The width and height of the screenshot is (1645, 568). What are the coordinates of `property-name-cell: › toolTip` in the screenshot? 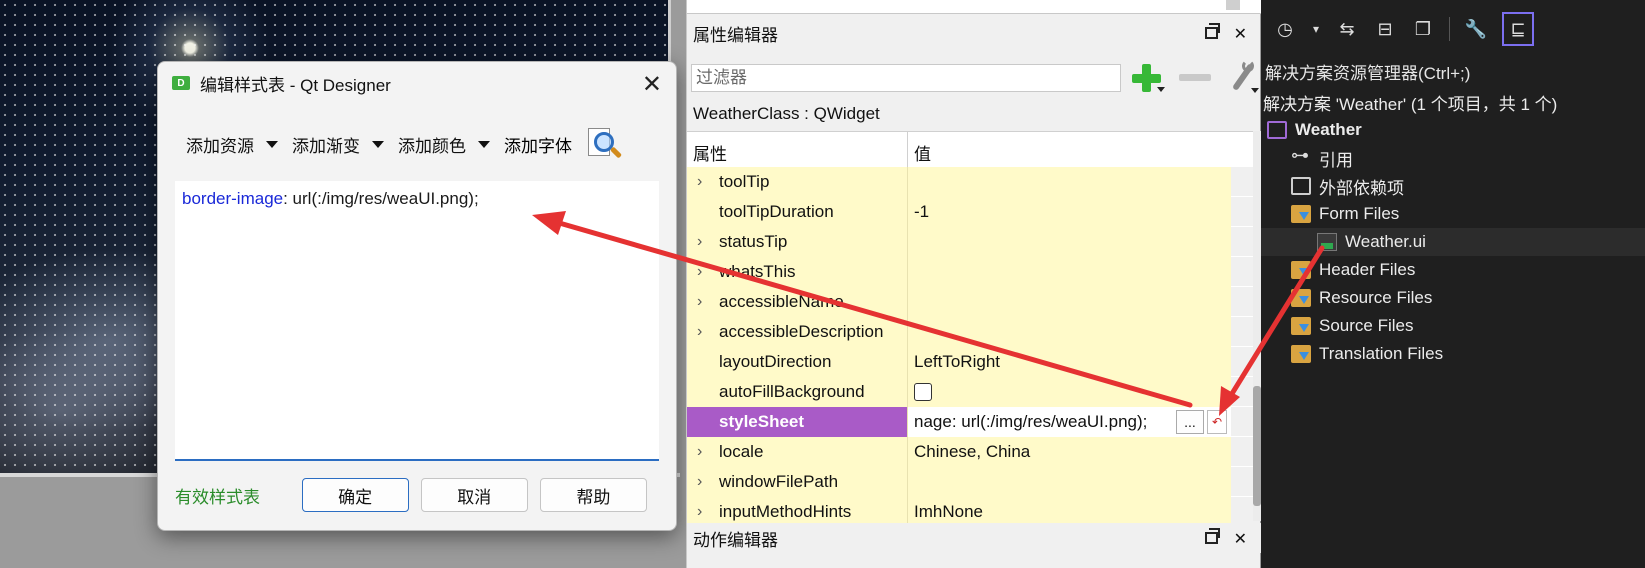 It's located at (797, 181).